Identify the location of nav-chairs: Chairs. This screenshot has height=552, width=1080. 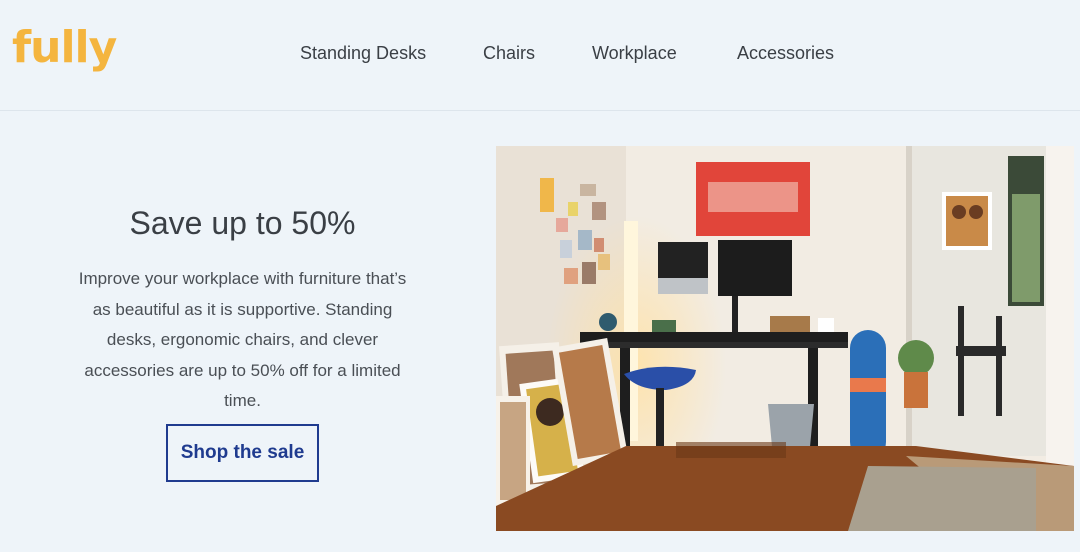
(509, 53).